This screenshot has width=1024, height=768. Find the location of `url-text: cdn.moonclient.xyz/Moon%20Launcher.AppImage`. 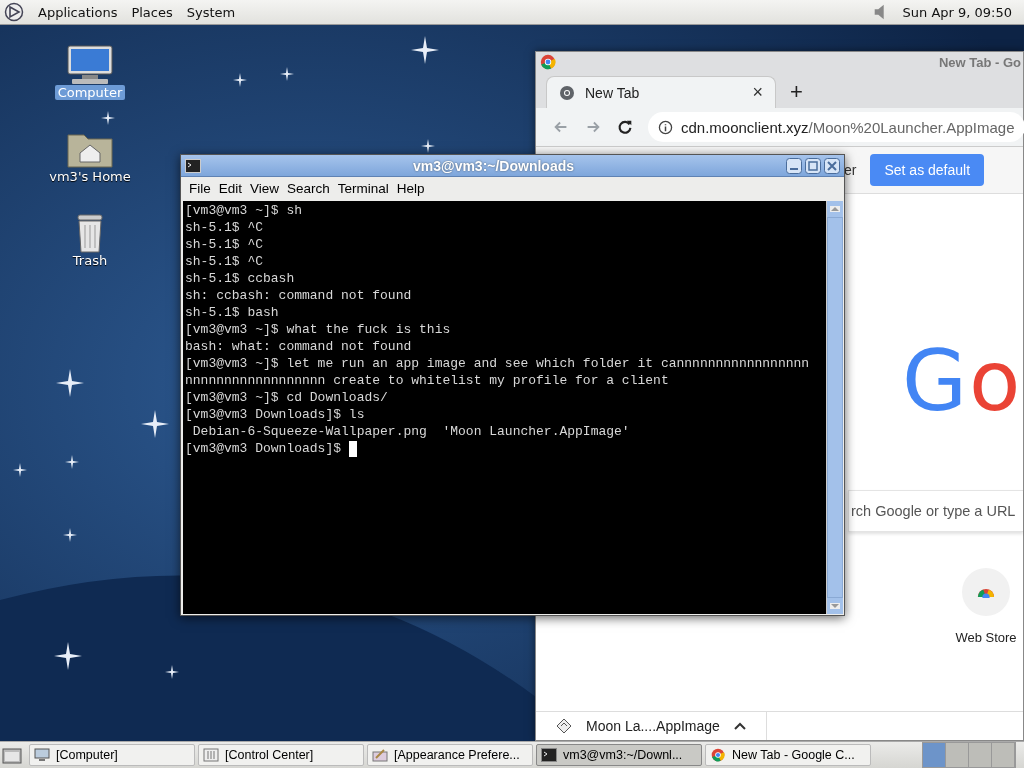

url-text: cdn.moonclient.xyz/Moon%20Launcher.AppImage is located at coordinates (848, 127).